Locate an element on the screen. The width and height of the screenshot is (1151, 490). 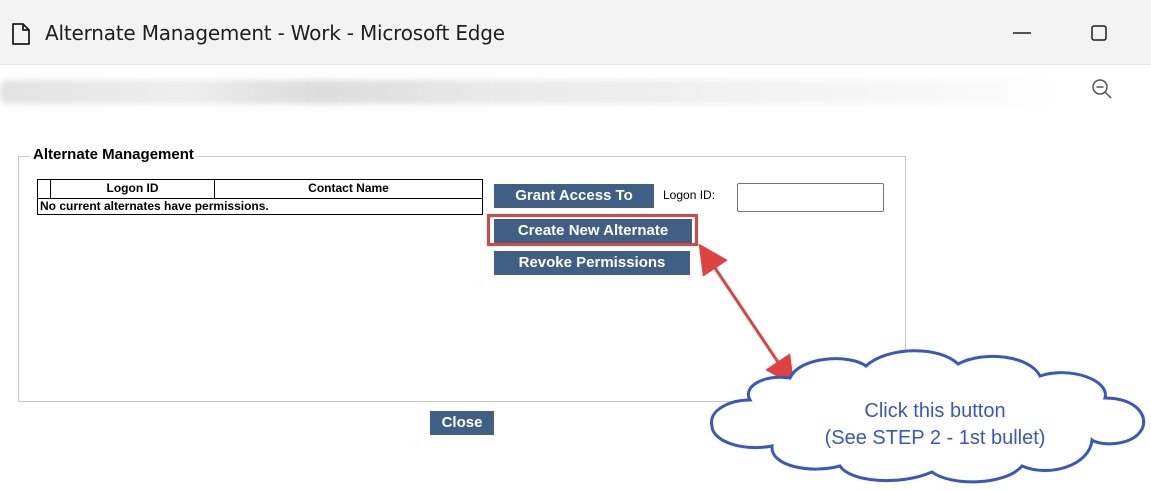
callout-line-1: Click this button is located at coordinates (935, 411).